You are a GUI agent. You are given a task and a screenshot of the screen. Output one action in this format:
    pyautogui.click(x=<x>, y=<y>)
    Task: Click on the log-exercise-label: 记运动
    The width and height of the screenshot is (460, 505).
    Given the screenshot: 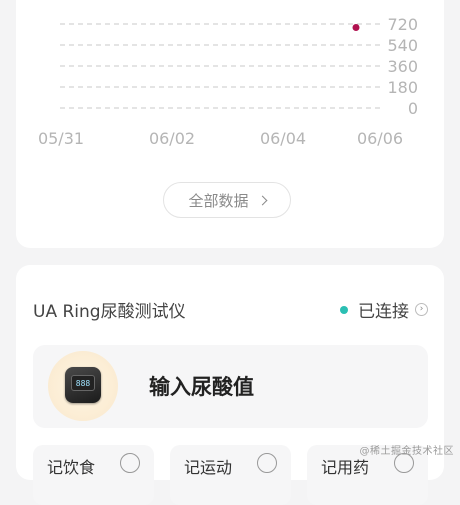 What is the action you would take?
    pyautogui.click(x=208, y=467)
    